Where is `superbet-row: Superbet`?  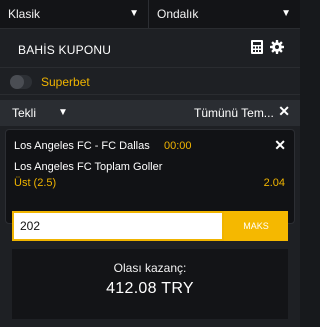
superbet-row: Superbet is located at coordinates (150, 81).